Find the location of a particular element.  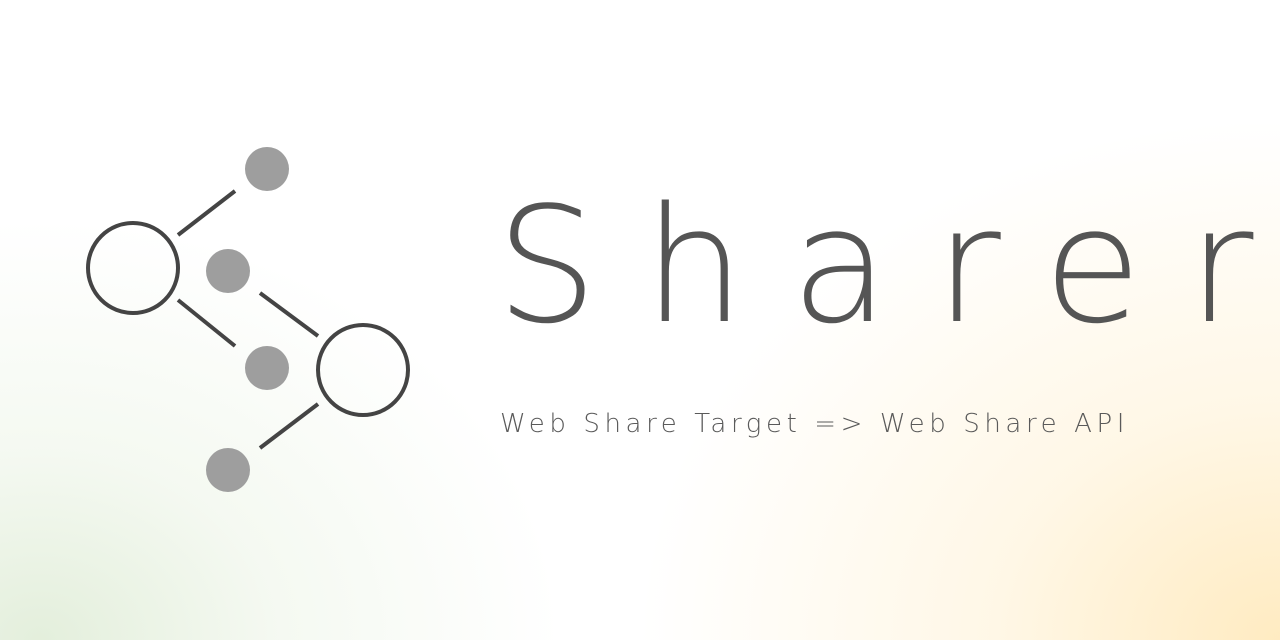

connector-lines is located at coordinates (248, 319).